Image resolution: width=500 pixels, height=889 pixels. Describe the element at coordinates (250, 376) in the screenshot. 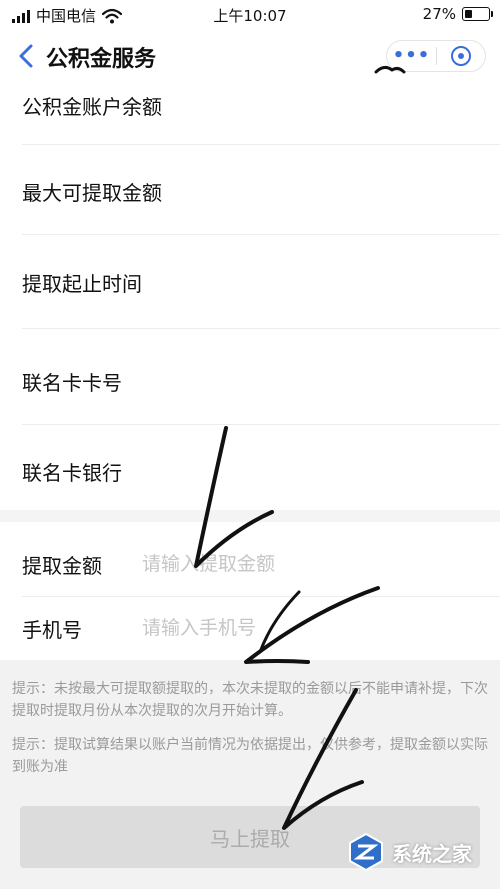

I see `row-card-number: 联名卡卡号` at that location.